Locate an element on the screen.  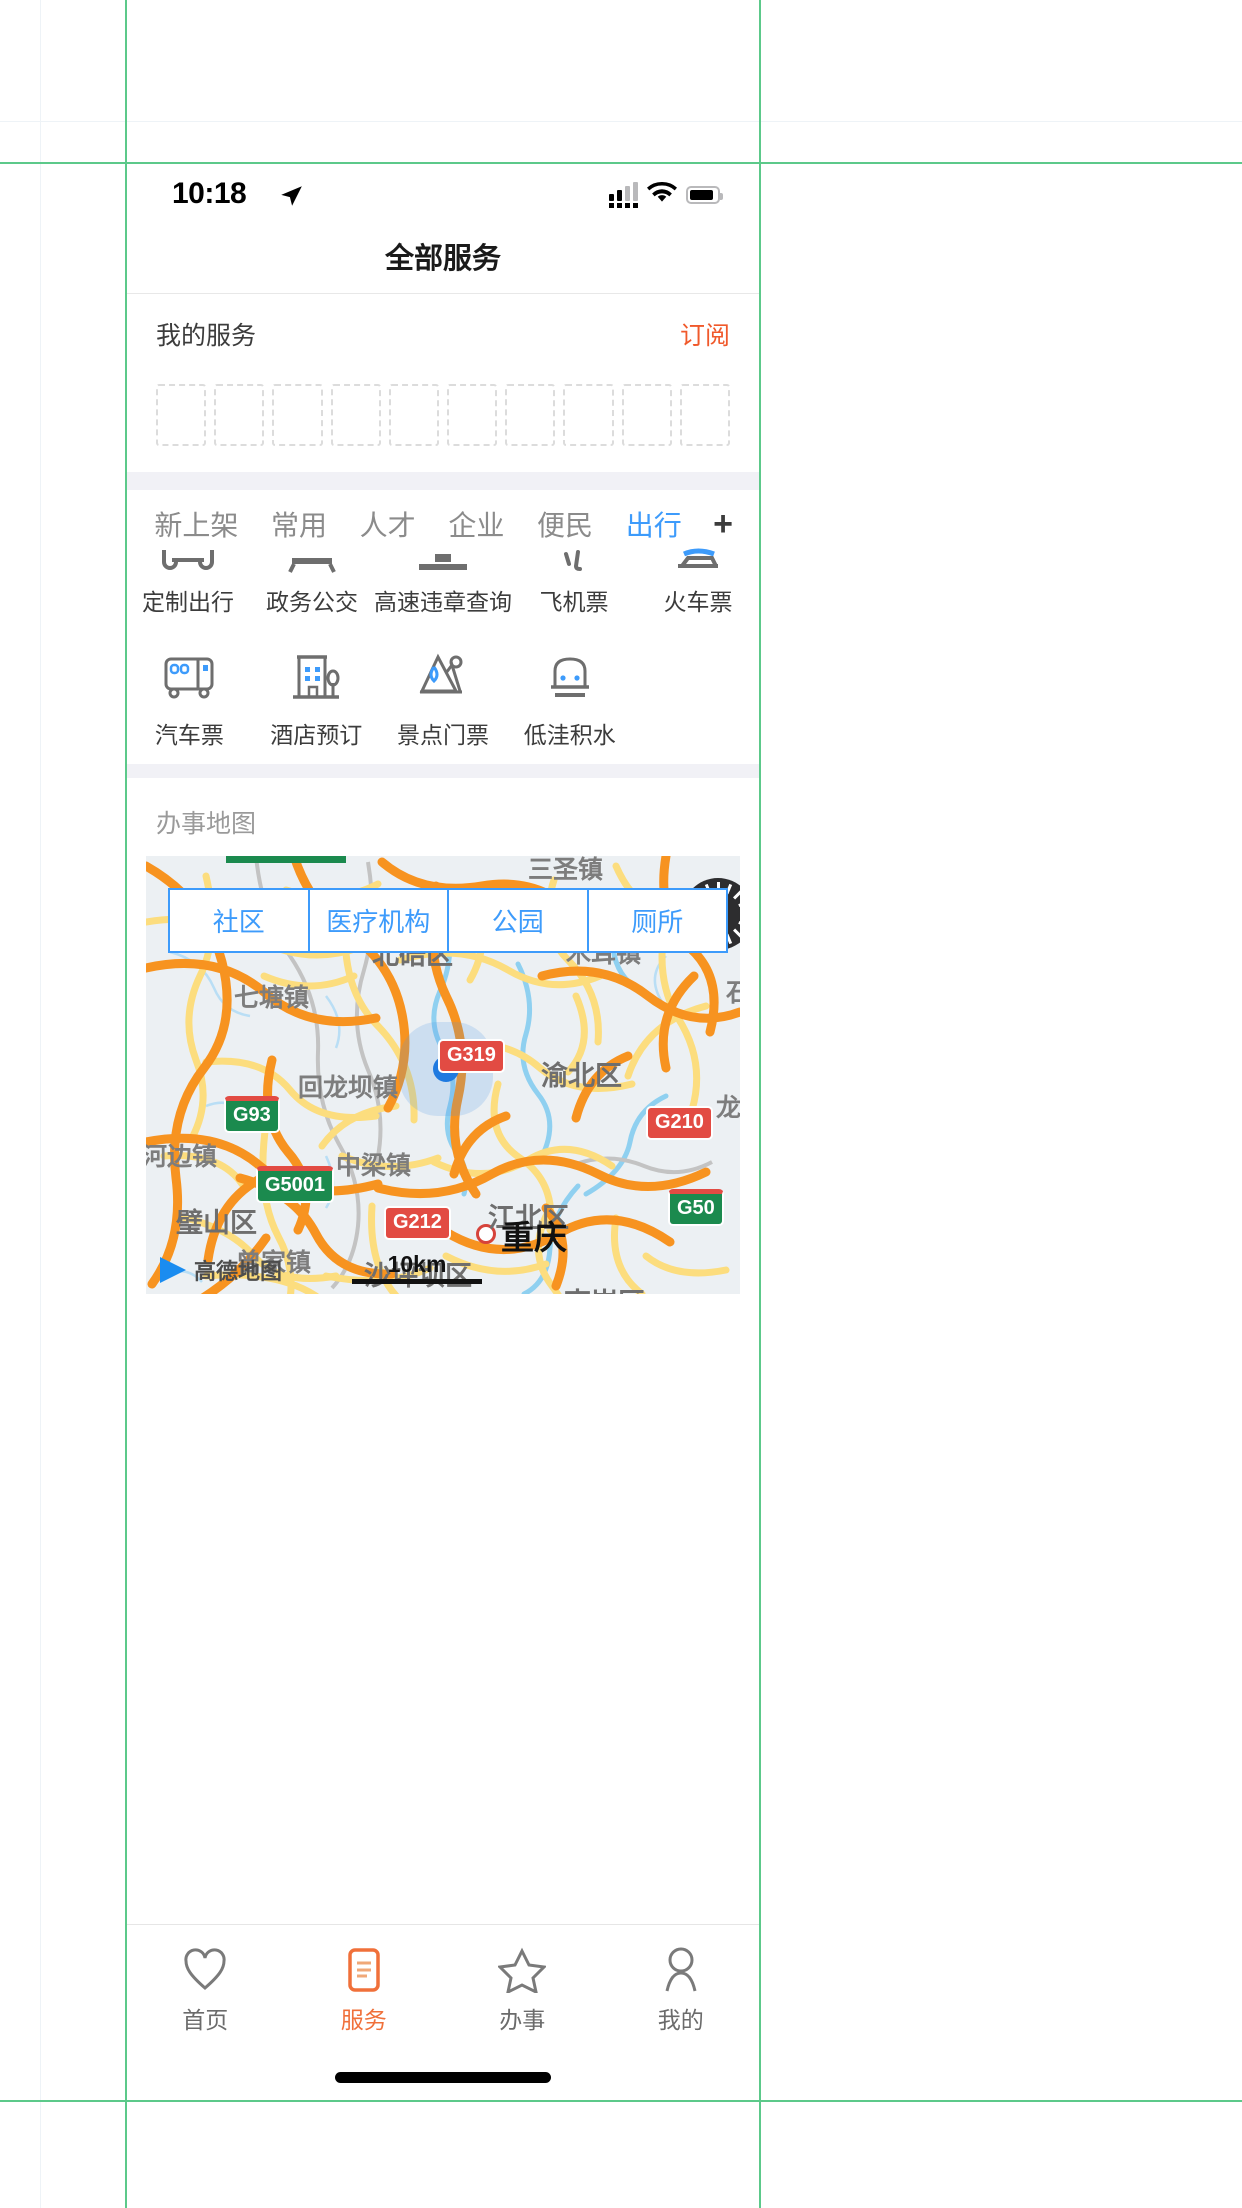
service-item: 火车票 is located at coordinates (698, 582).